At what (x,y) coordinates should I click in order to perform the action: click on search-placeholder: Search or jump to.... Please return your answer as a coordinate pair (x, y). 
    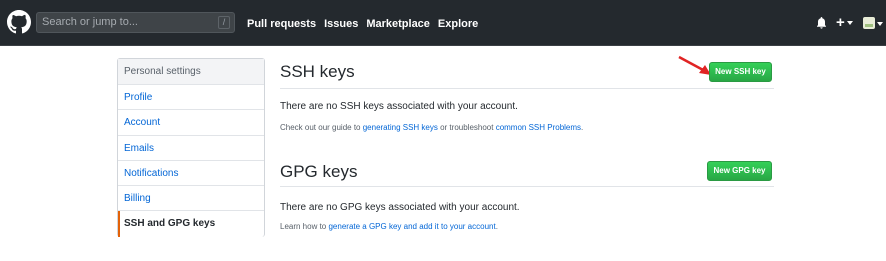
    Looking at the image, I should click on (90, 22).